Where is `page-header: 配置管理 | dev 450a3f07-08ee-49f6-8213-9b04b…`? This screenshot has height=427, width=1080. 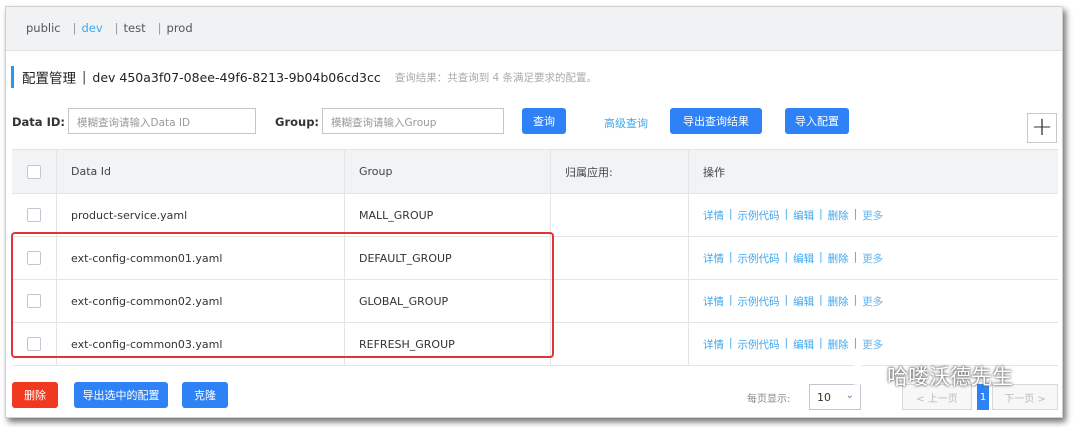 page-header: 配置管理 | dev 450a3f07-08ee-49f6-8213-9b04b… is located at coordinates (304, 77).